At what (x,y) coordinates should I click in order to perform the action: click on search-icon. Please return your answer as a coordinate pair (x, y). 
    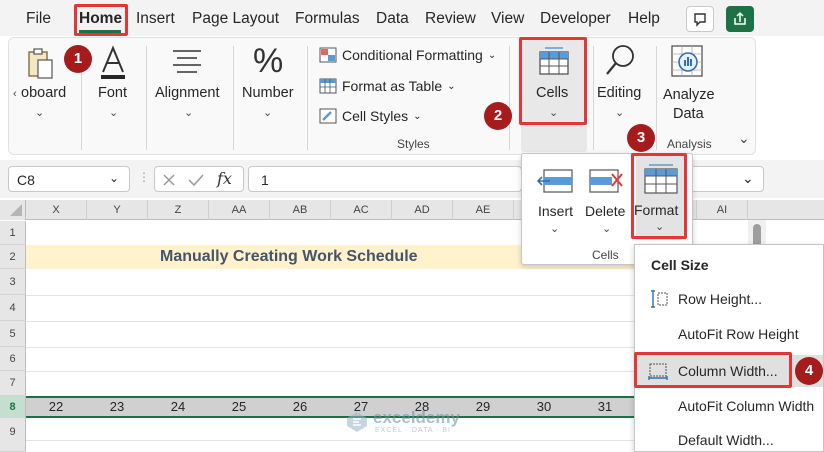
    Looking at the image, I should click on (621, 61).